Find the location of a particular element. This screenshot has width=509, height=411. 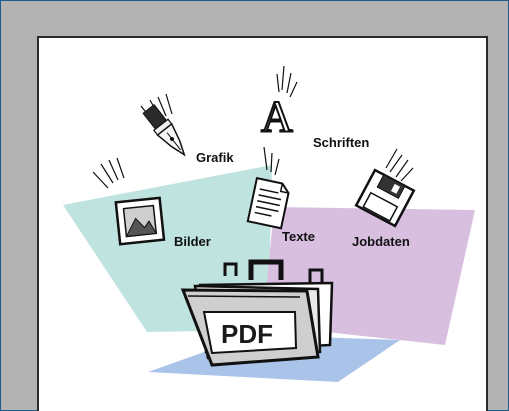

font-icon: A is located at coordinates (277, 116).